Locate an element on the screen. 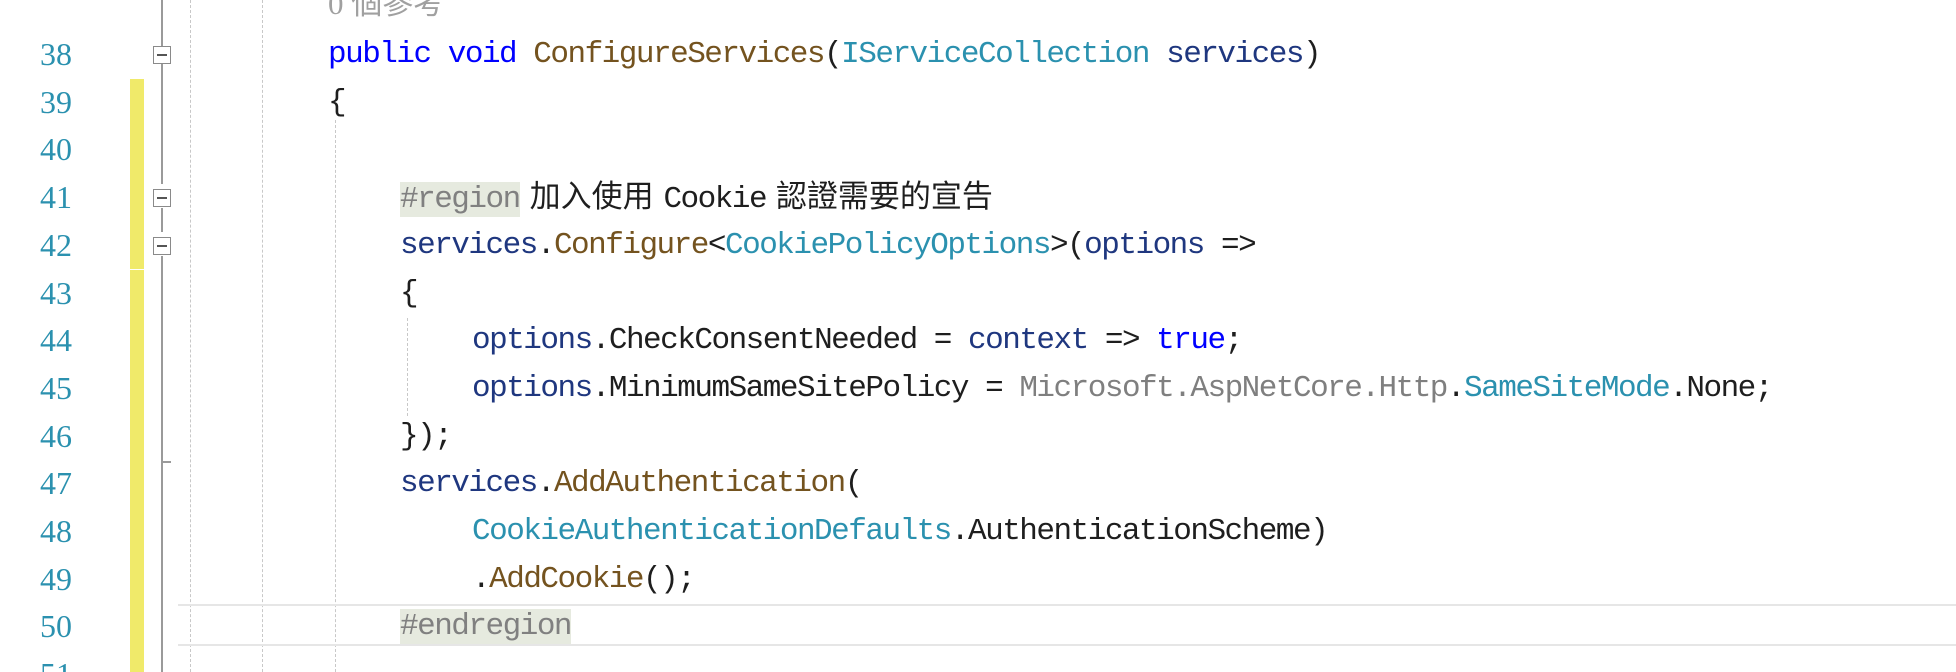 The width and height of the screenshot is (1956, 672). code-token-method: ConfigureServices is located at coordinates (679, 54).